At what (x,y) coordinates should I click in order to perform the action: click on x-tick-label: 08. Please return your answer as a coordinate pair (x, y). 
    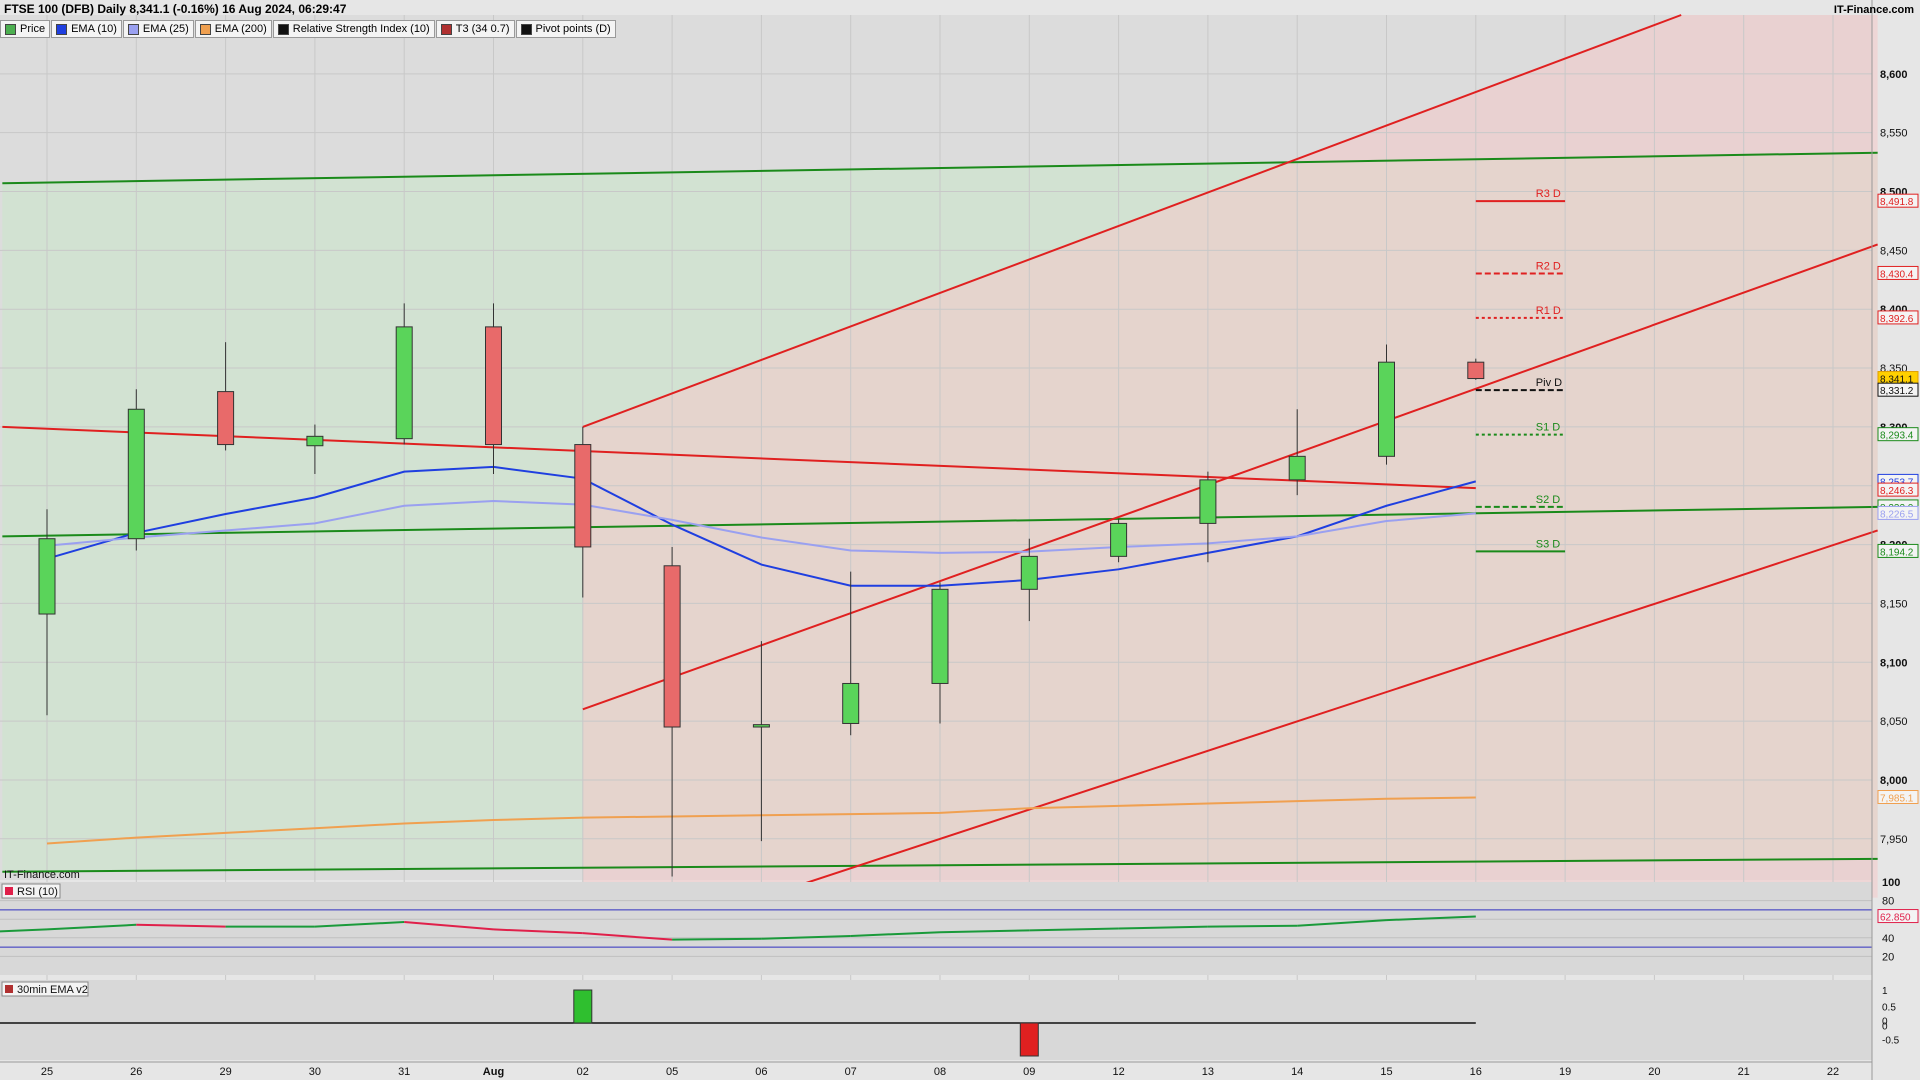
    Looking at the image, I should click on (940, 1072).